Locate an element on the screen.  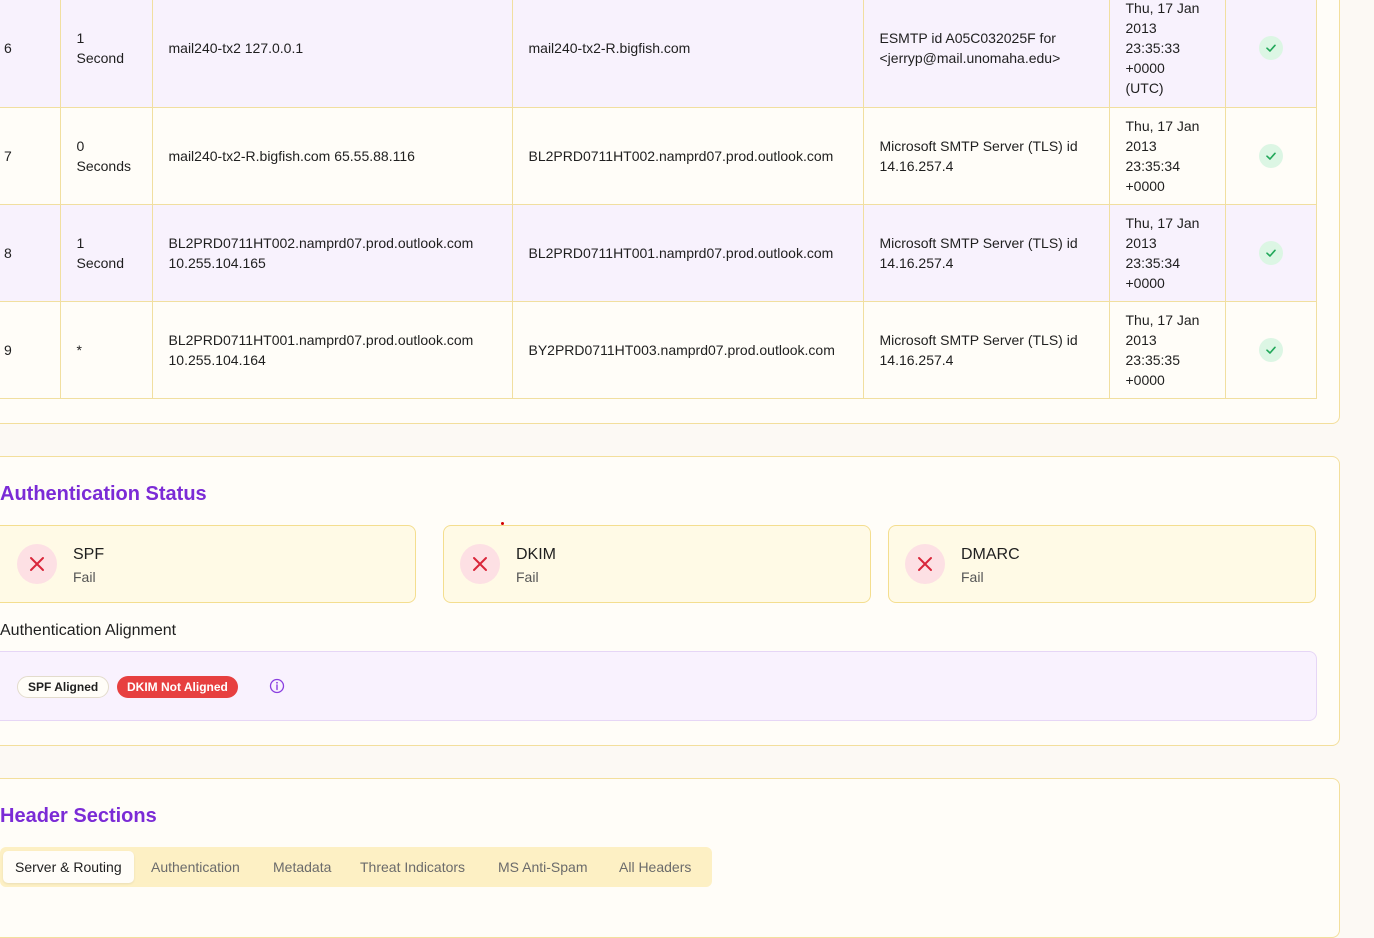
hop-delay: 0 Seconds is located at coordinates (106, 156).